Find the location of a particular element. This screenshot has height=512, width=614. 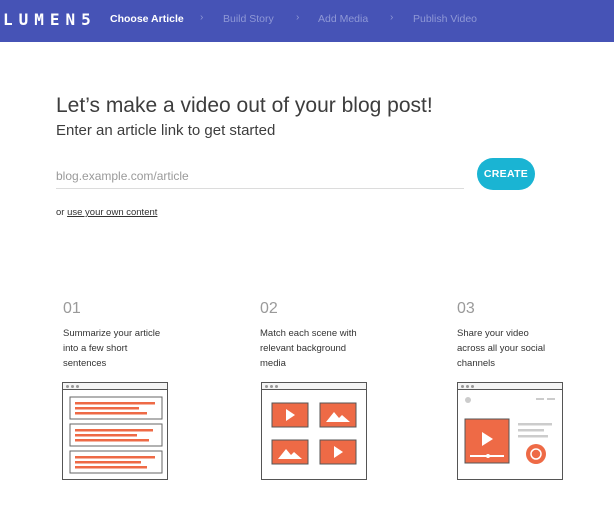

summarize-illustration is located at coordinates (115, 431).